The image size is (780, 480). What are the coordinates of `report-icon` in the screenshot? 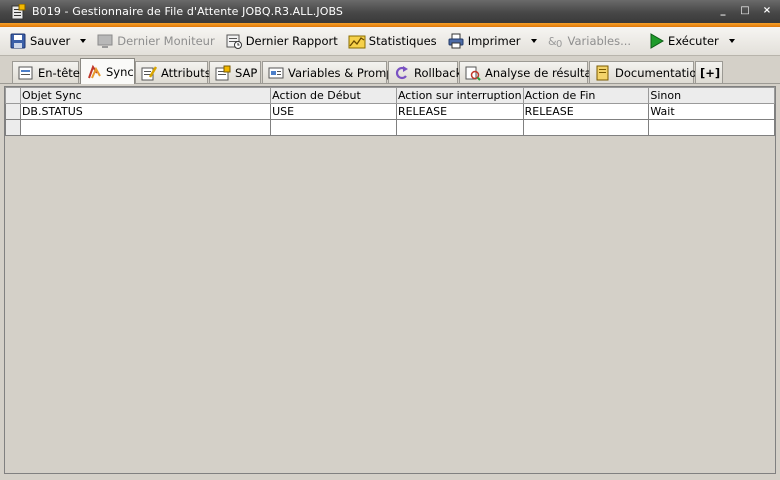 It's located at (234, 41).